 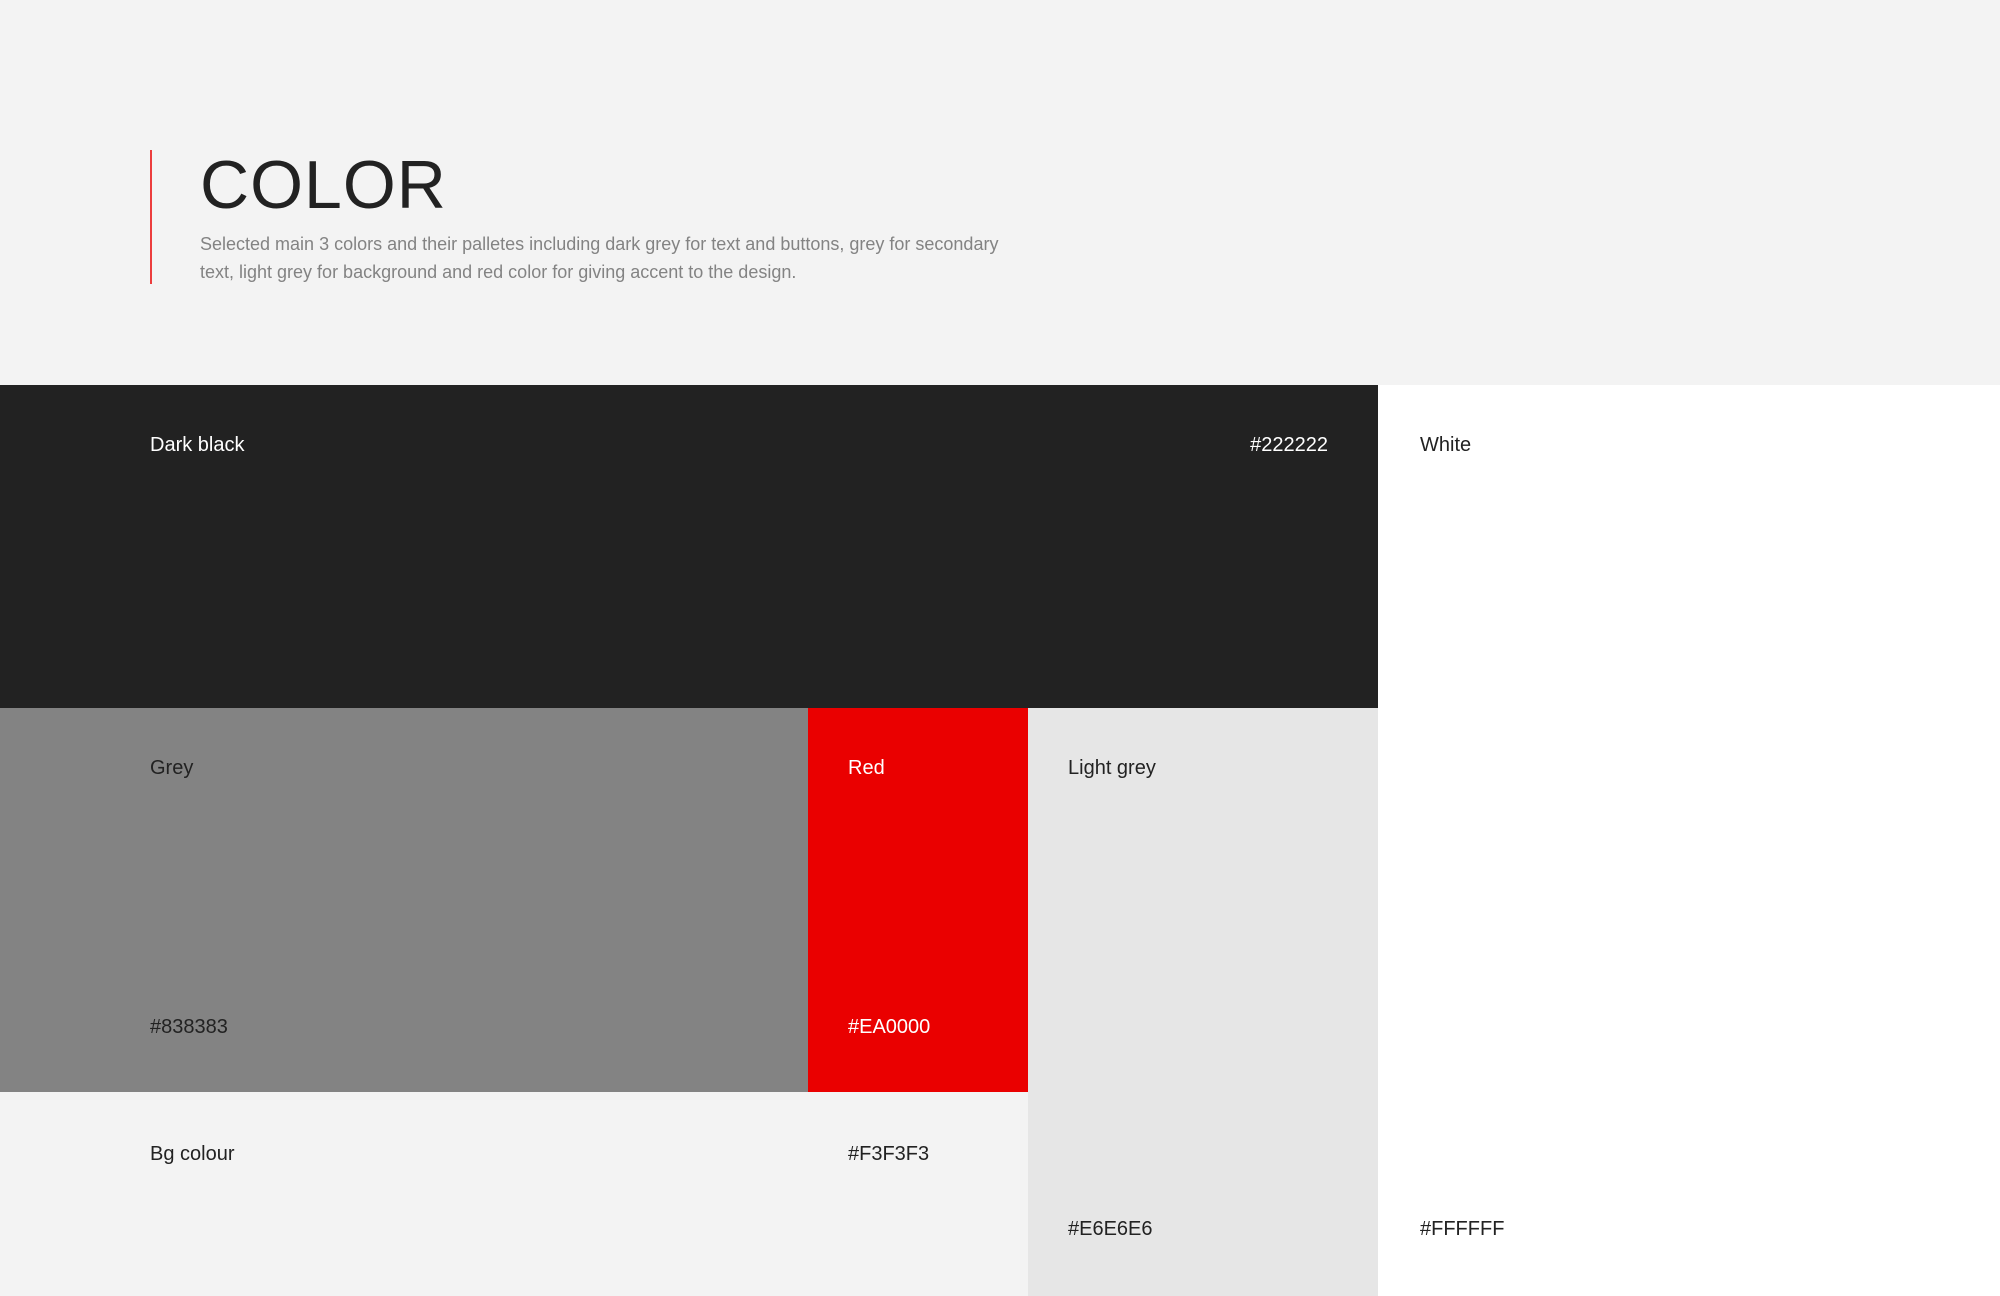 I want to click on swatch-hex: #F3F3F3, so click(x=889, y=1154).